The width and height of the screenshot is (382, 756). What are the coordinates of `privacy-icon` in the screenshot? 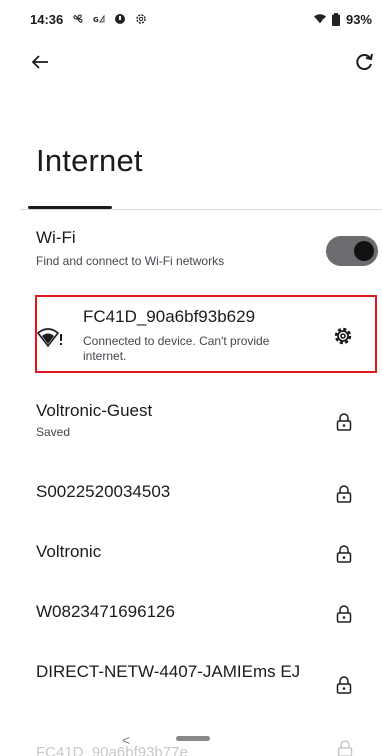 It's located at (120, 19).